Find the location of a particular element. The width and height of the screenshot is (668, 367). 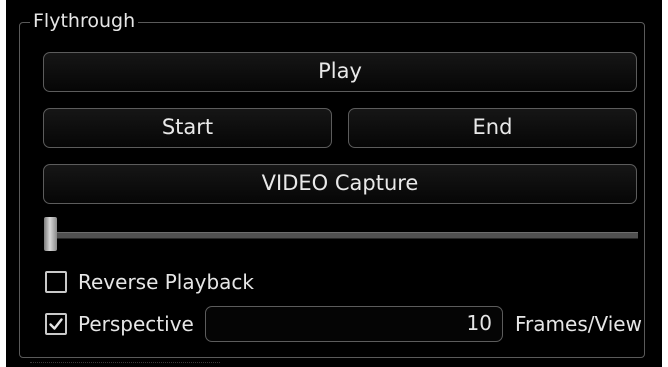

perspective-checkbox is located at coordinates (56, 324).